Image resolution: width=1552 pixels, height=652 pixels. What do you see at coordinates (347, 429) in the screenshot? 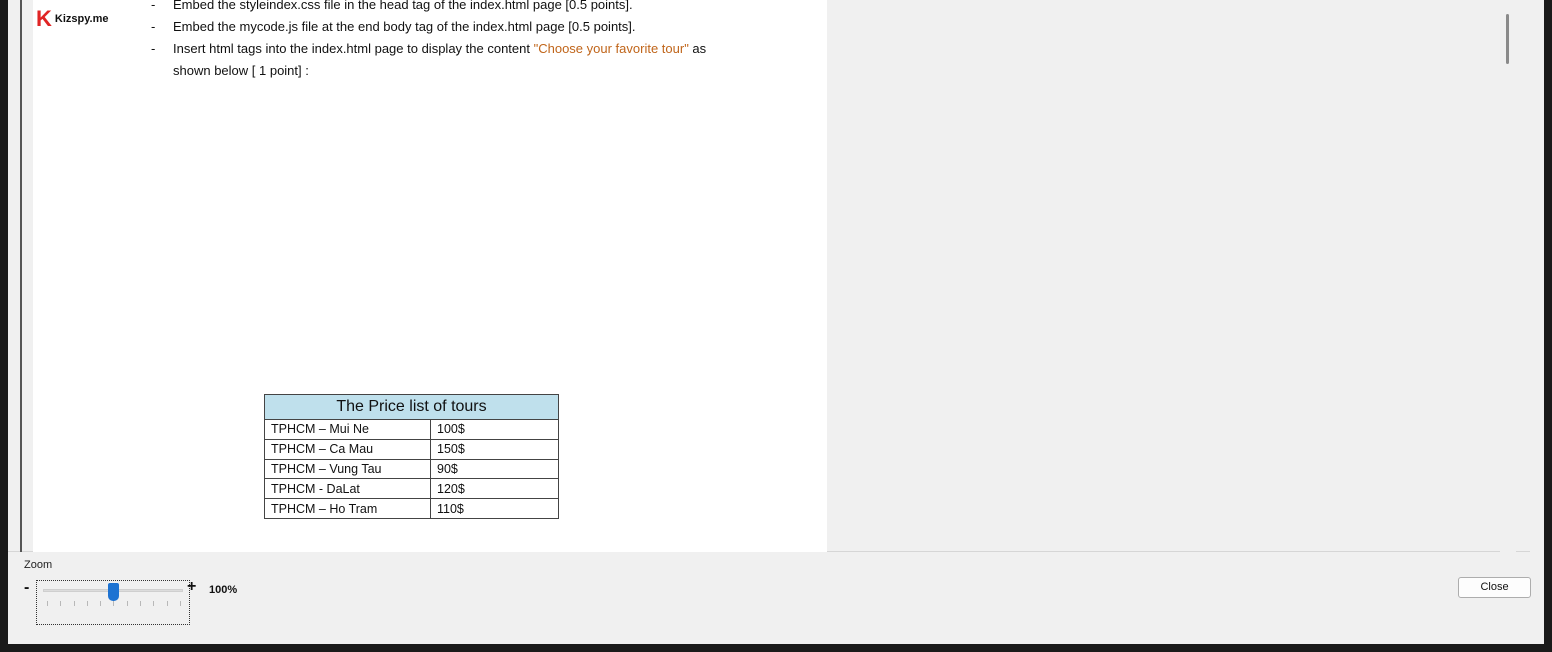
I see `route-cell: TPHCM – Mui Ne` at bounding box center [347, 429].